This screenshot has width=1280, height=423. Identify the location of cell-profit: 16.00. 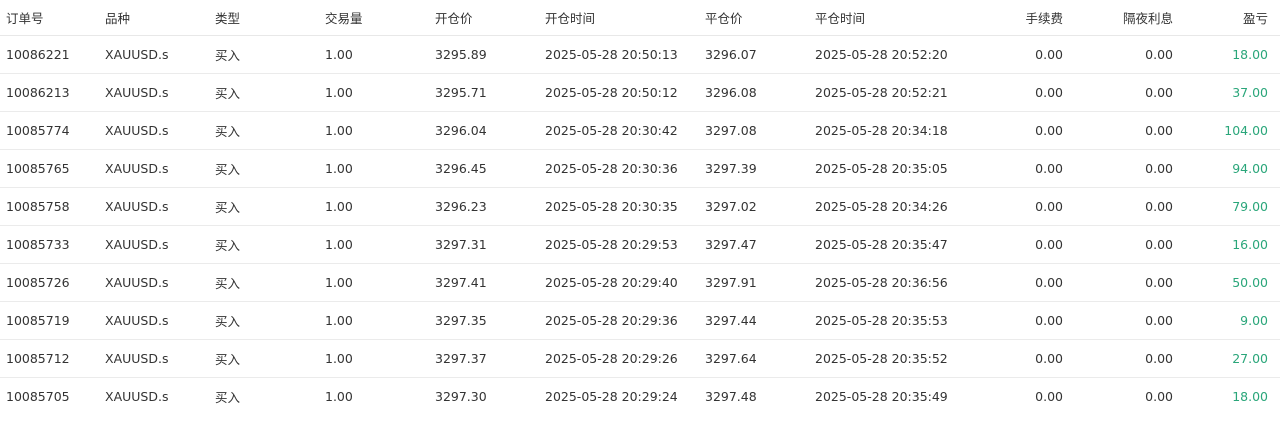
(1250, 244).